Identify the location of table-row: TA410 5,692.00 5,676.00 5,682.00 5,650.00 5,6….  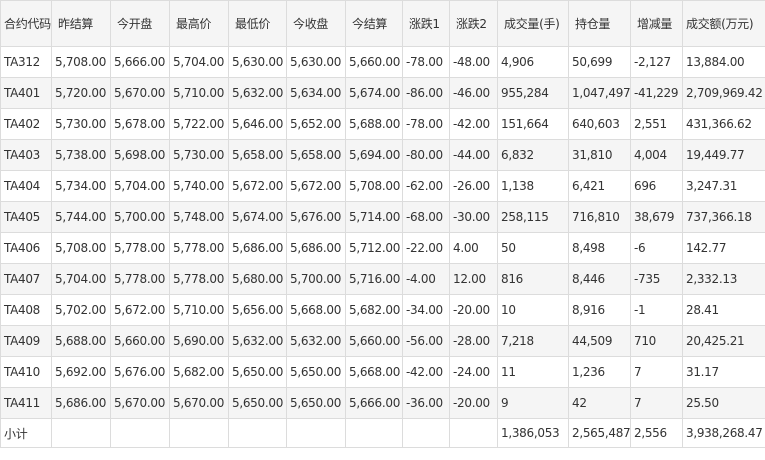
(382, 372).